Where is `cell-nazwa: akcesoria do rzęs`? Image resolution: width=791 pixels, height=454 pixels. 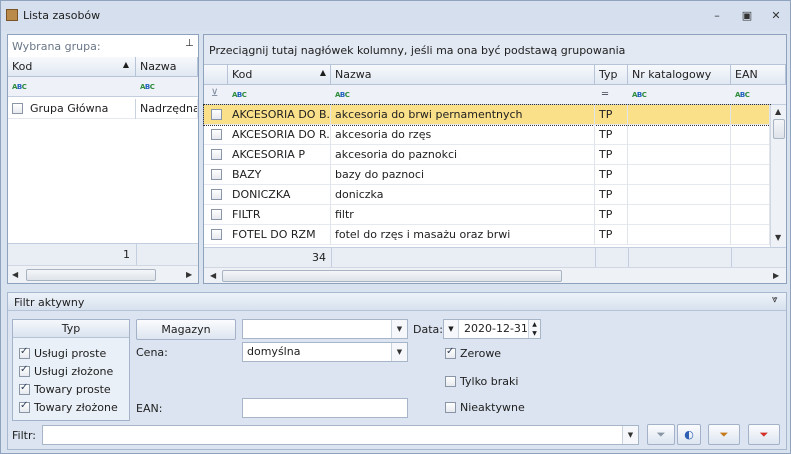 cell-nazwa: akcesoria do rzęs is located at coordinates (463, 135).